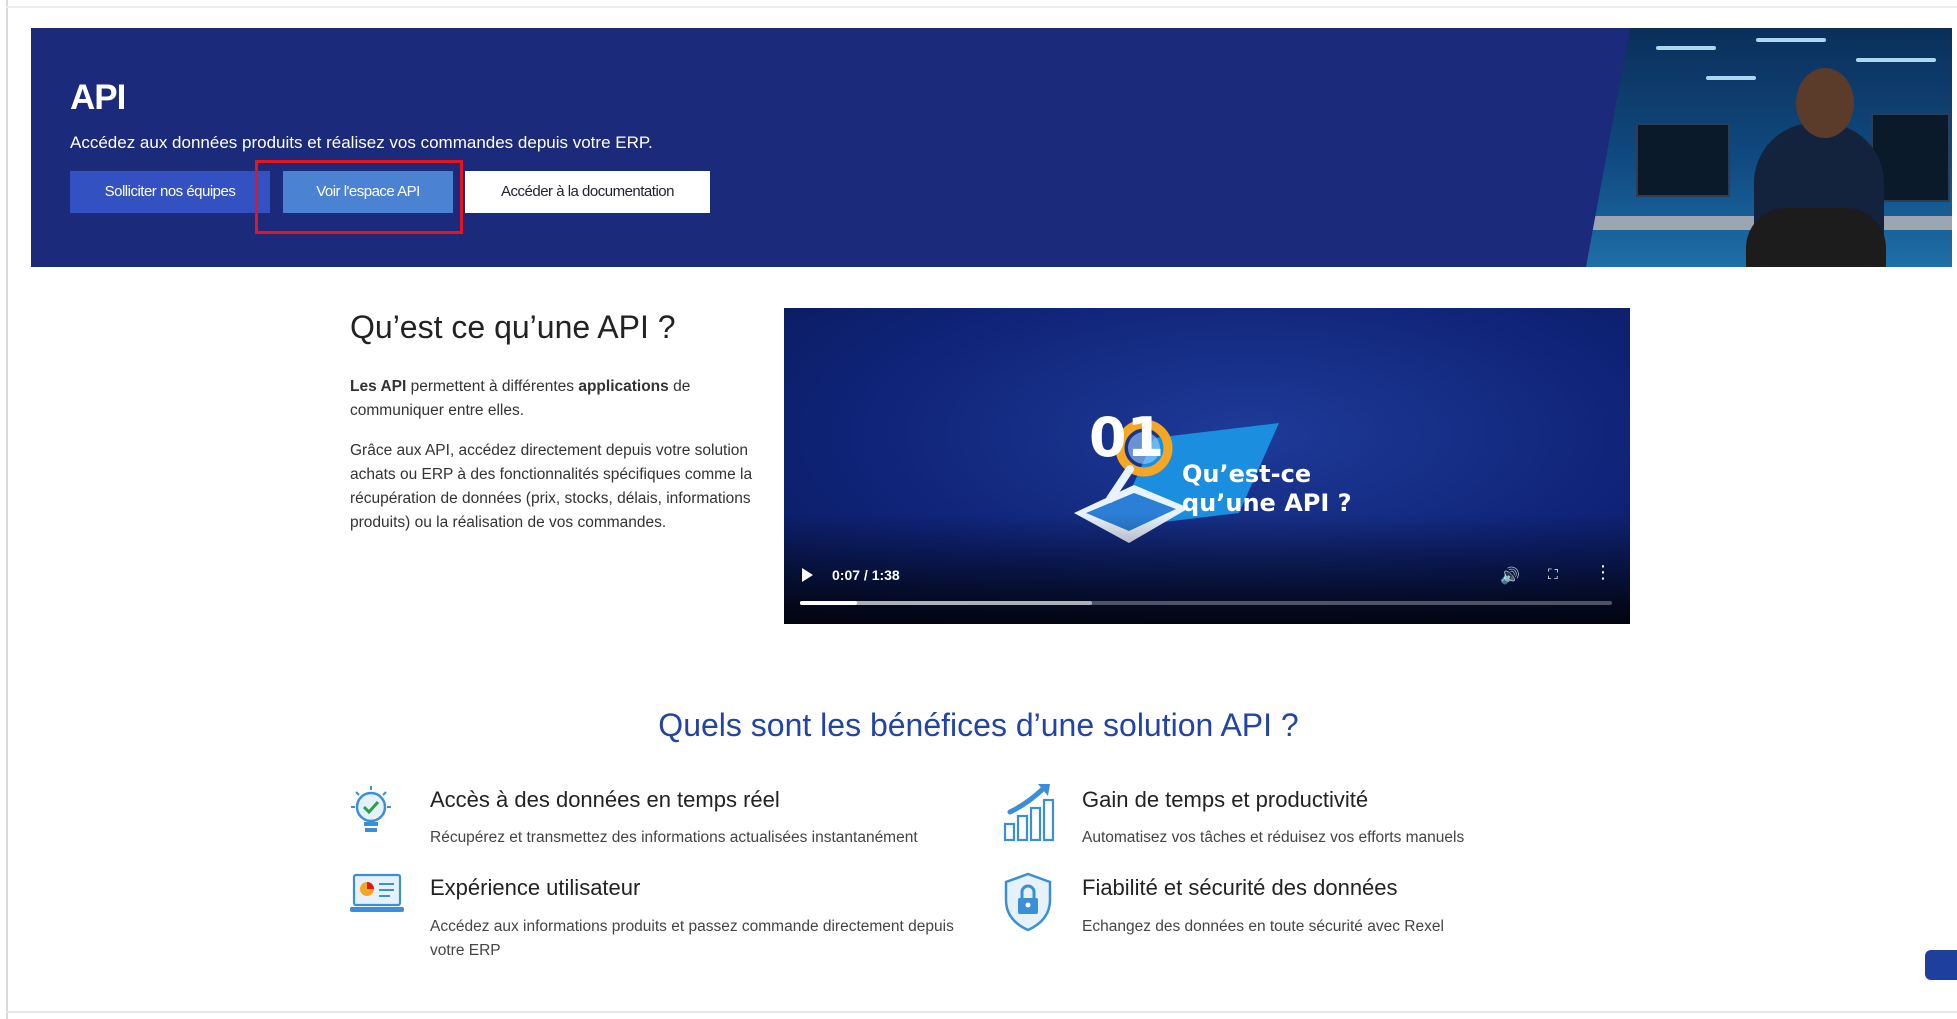 Image resolution: width=1957 pixels, height=1019 pixels. Describe the element at coordinates (1028, 902) in the screenshot. I see `shield-lock-icon` at that location.